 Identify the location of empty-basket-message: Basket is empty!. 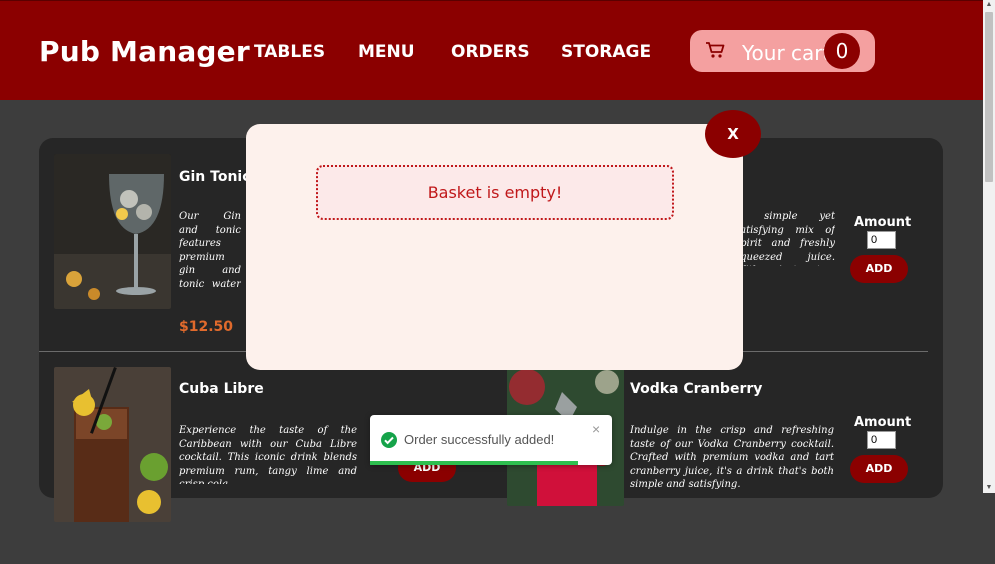
(495, 192).